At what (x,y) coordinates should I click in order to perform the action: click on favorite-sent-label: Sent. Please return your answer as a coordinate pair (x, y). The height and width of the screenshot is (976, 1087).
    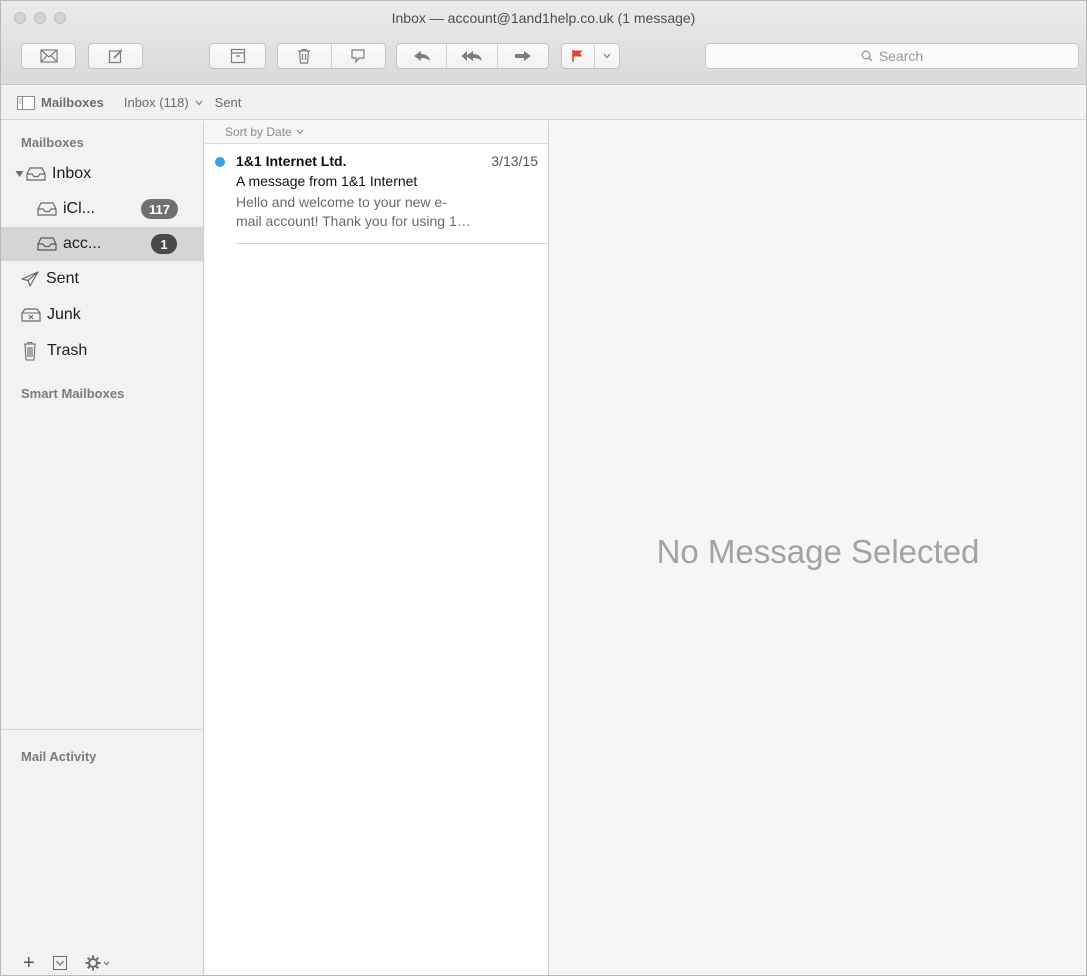
    Looking at the image, I should click on (228, 102).